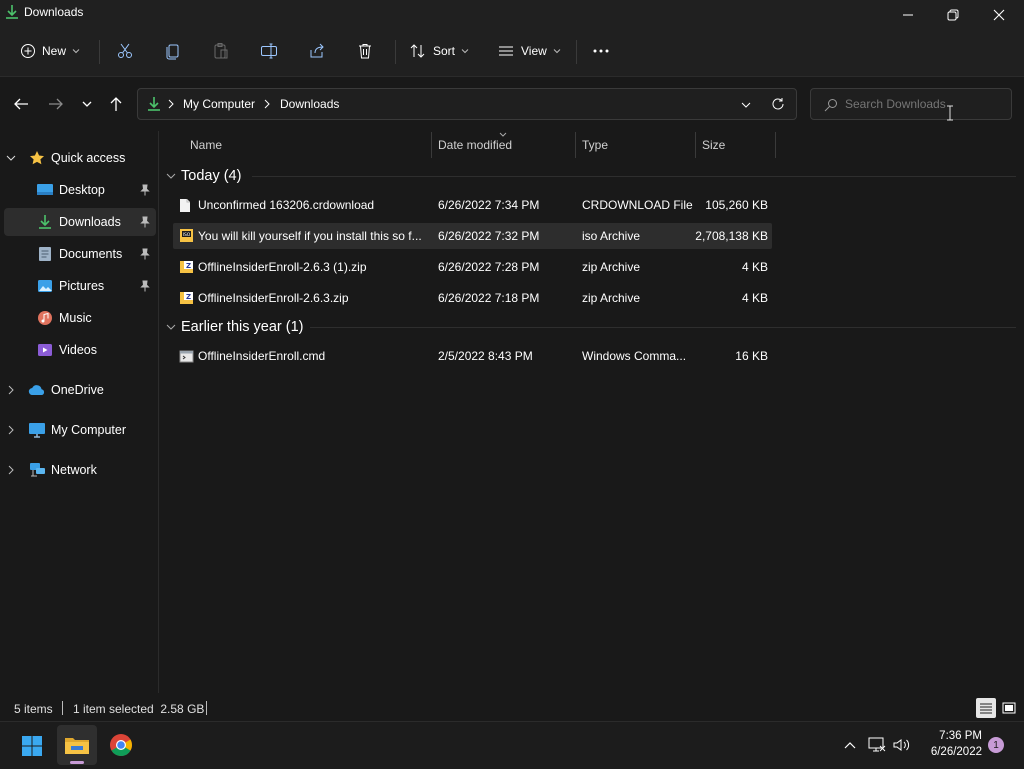 This screenshot has height=769, width=1024. I want to click on new-button: New, so click(50, 51).